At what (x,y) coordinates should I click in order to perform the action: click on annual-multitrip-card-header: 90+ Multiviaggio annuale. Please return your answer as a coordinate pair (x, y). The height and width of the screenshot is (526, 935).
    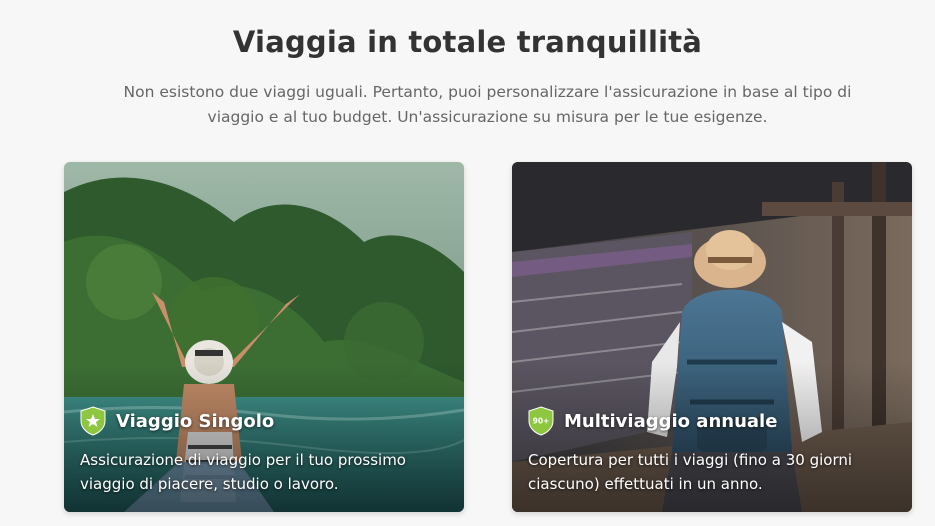
    Looking at the image, I should click on (652, 421).